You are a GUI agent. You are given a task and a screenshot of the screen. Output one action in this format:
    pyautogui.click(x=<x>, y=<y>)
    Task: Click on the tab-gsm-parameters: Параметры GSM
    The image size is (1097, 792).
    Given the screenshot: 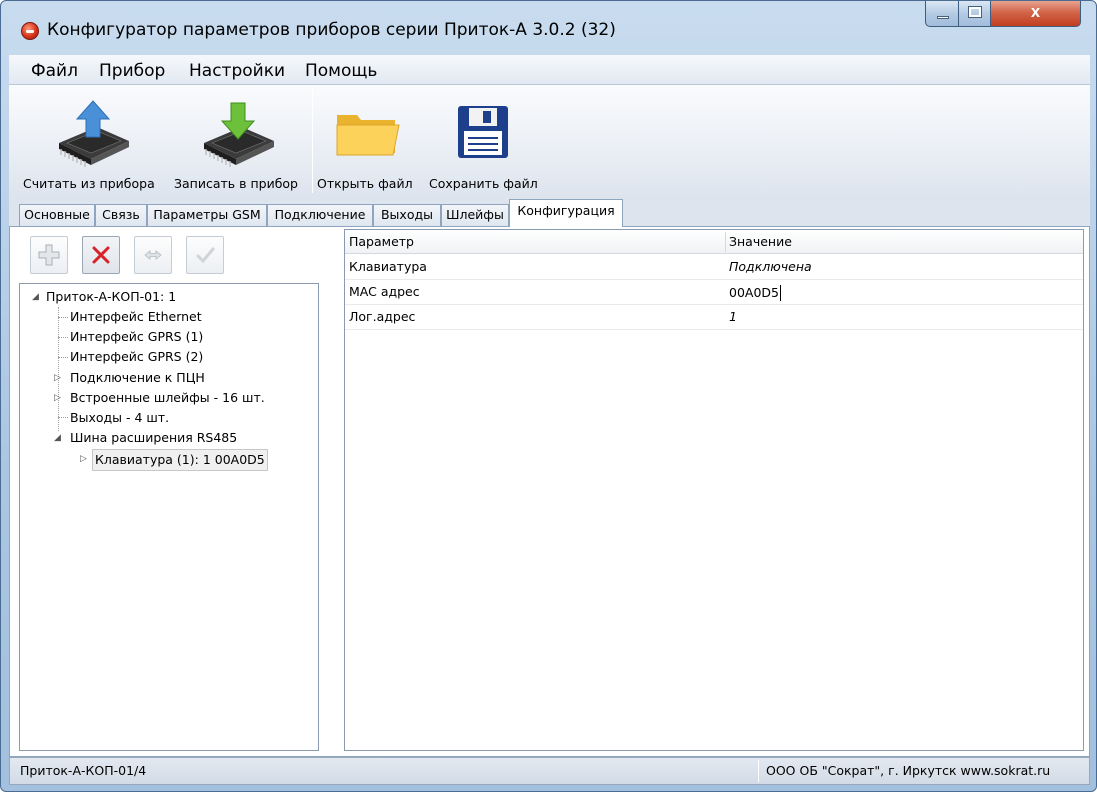 What is the action you would take?
    pyautogui.click(x=207, y=215)
    